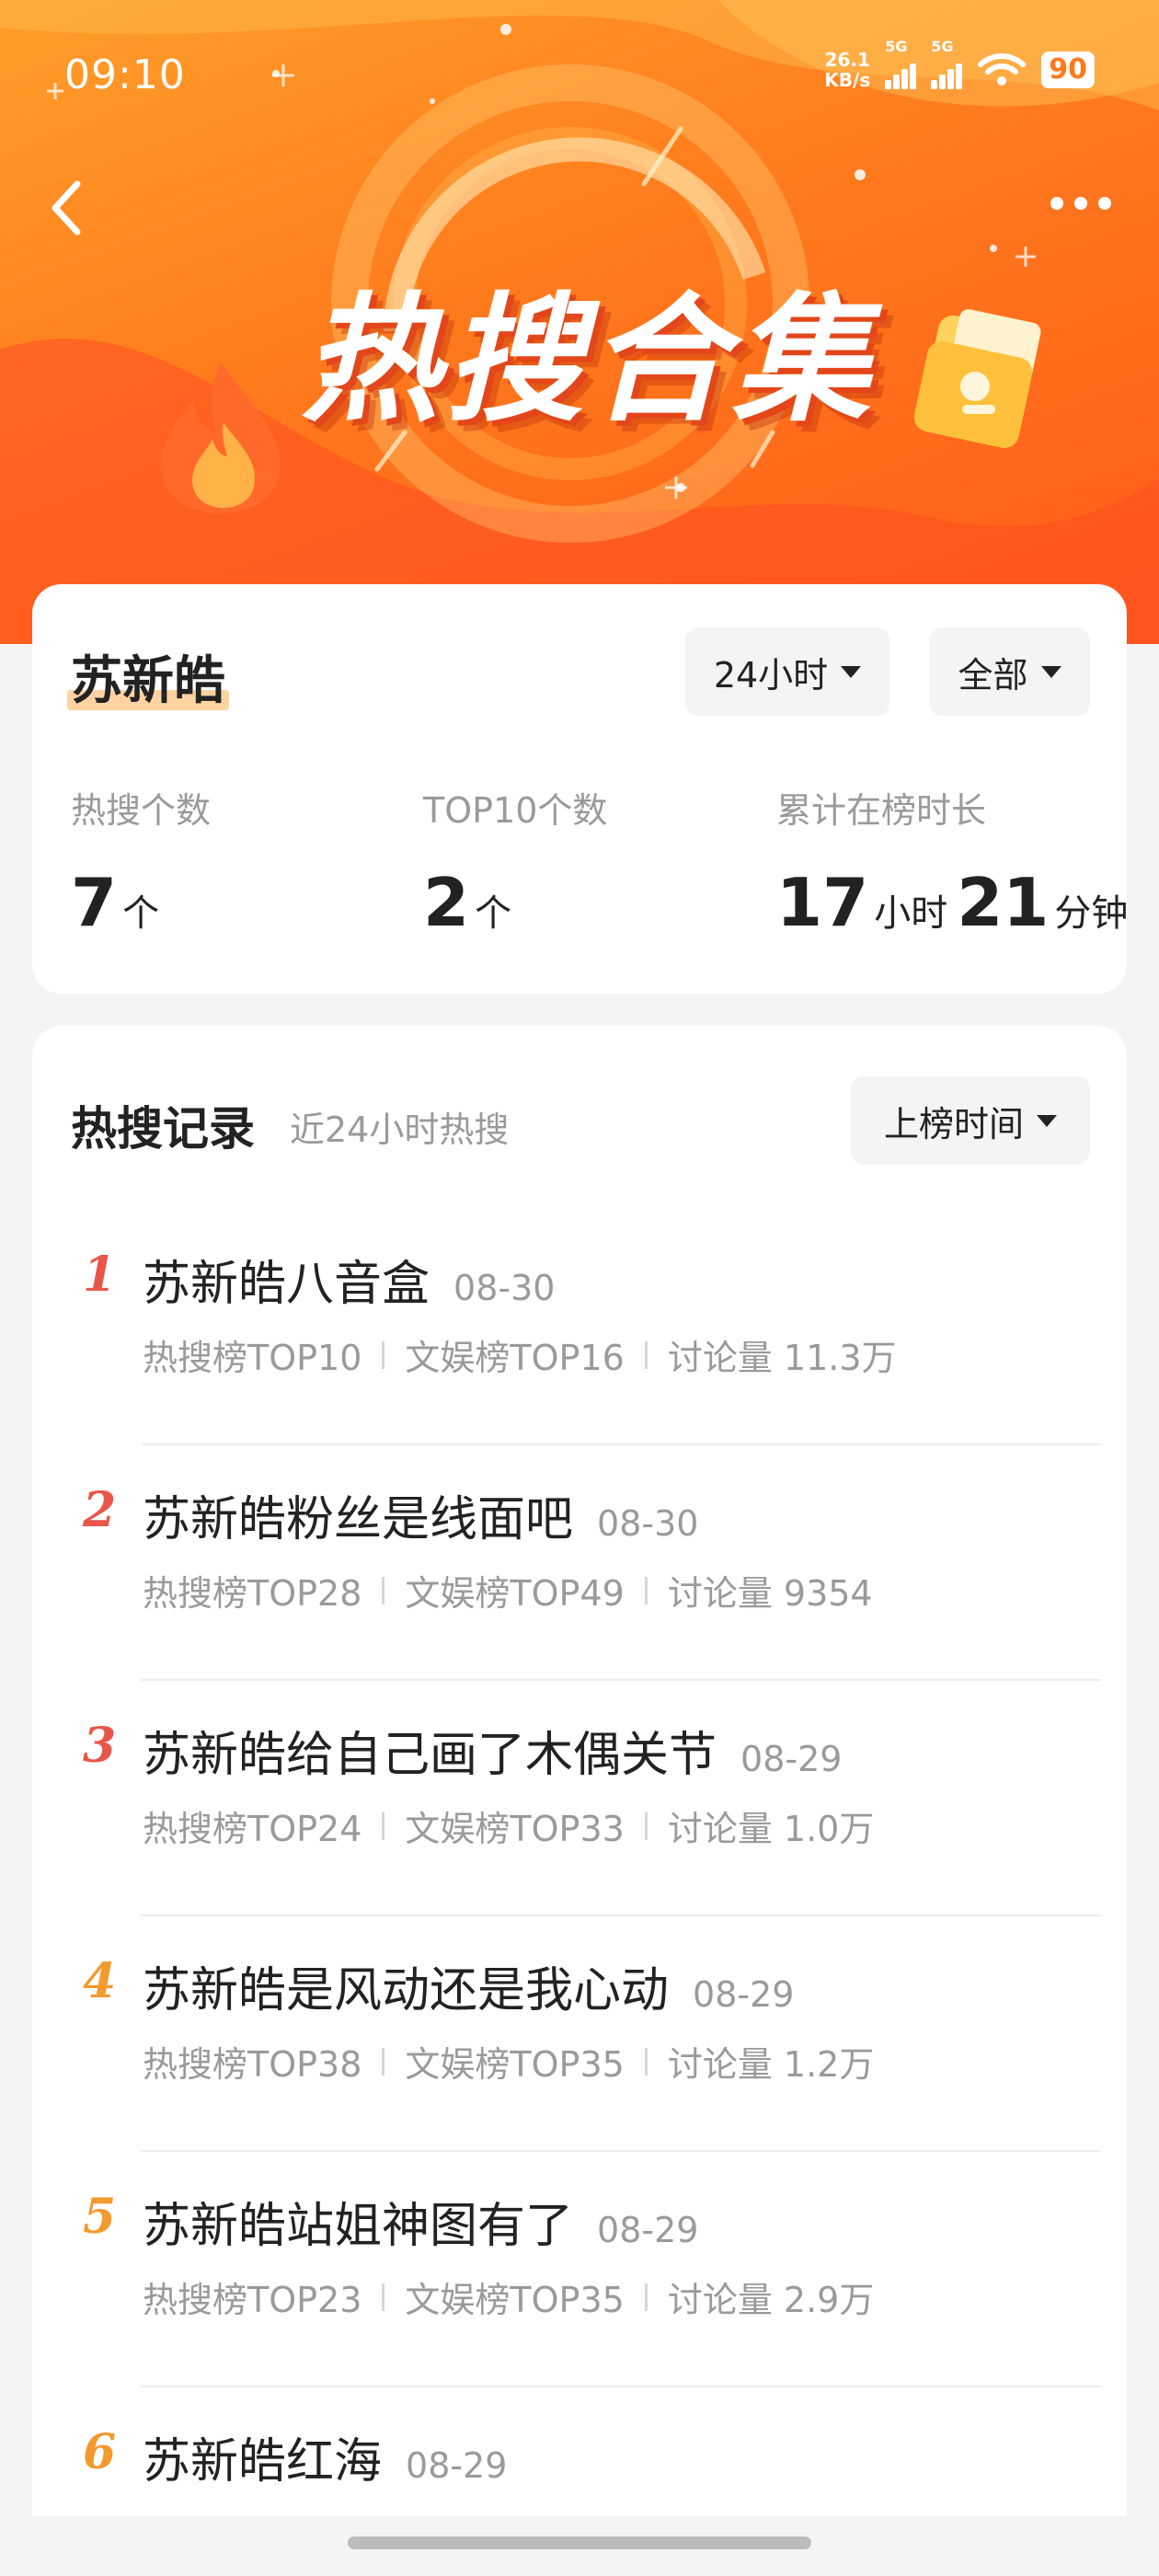 The image size is (1159, 2576). What do you see at coordinates (100, 1746) in the screenshot?
I see `rank-number: 3` at bounding box center [100, 1746].